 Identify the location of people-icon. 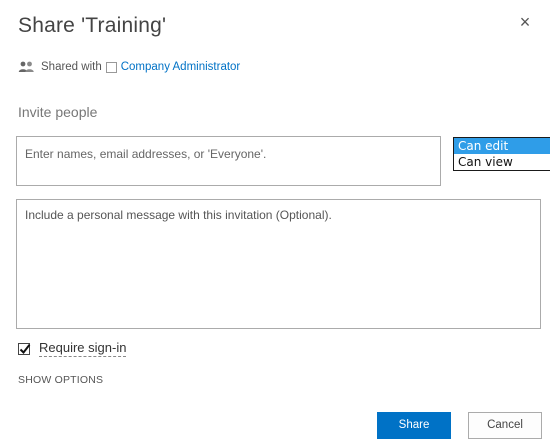
(26, 67).